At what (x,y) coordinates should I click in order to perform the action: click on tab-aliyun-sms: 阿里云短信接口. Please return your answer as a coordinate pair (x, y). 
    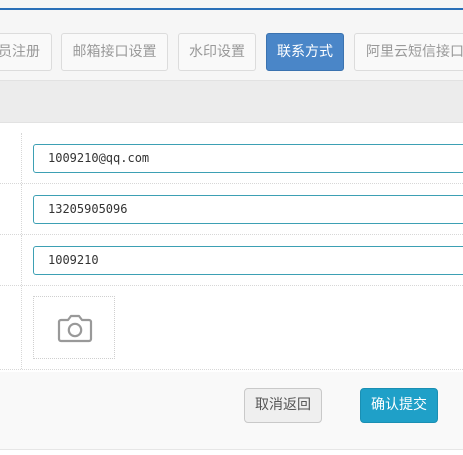
    Looking at the image, I should click on (408, 52).